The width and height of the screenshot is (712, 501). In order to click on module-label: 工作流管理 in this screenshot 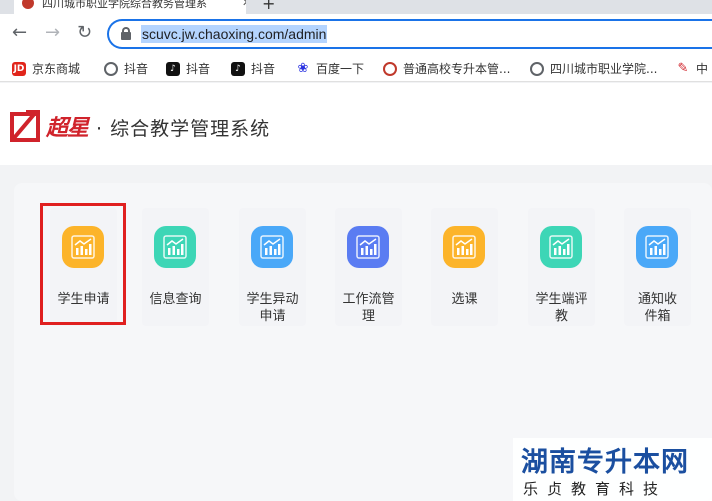, I will do `click(368, 308)`.